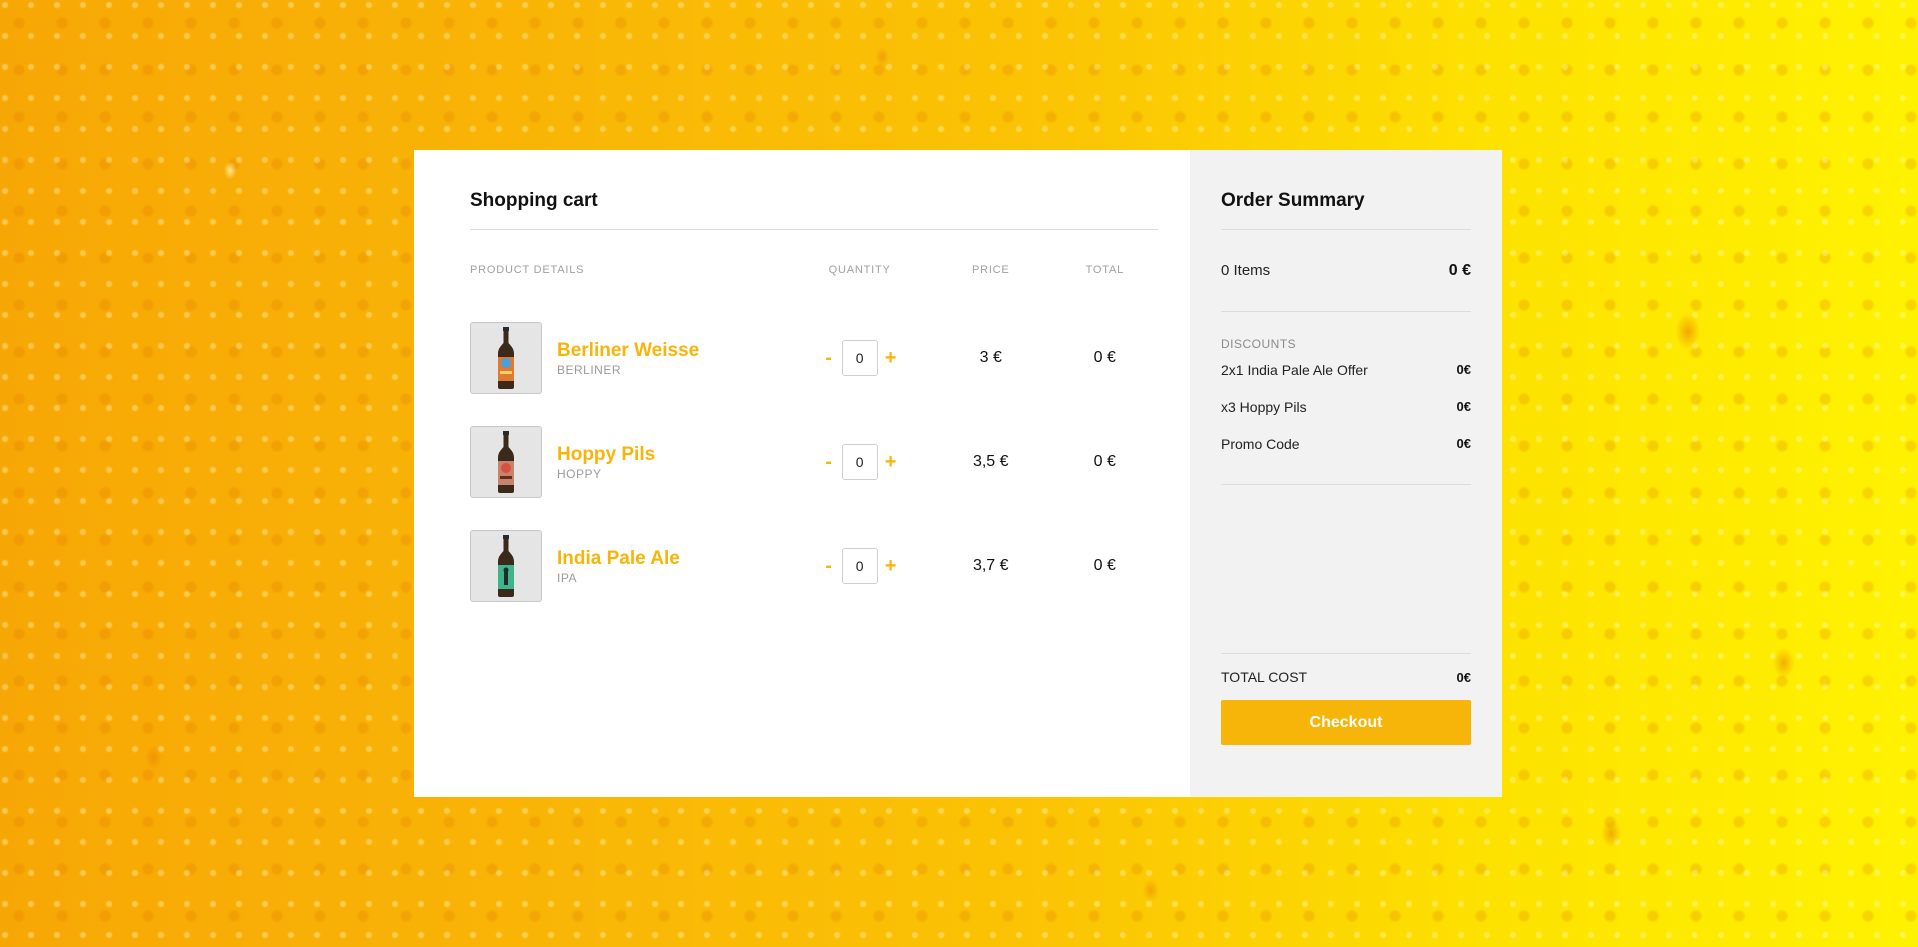 Image resolution: width=1918 pixels, height=947 pixels. I want to click on product-code: HOPPY, so click(579, 473).